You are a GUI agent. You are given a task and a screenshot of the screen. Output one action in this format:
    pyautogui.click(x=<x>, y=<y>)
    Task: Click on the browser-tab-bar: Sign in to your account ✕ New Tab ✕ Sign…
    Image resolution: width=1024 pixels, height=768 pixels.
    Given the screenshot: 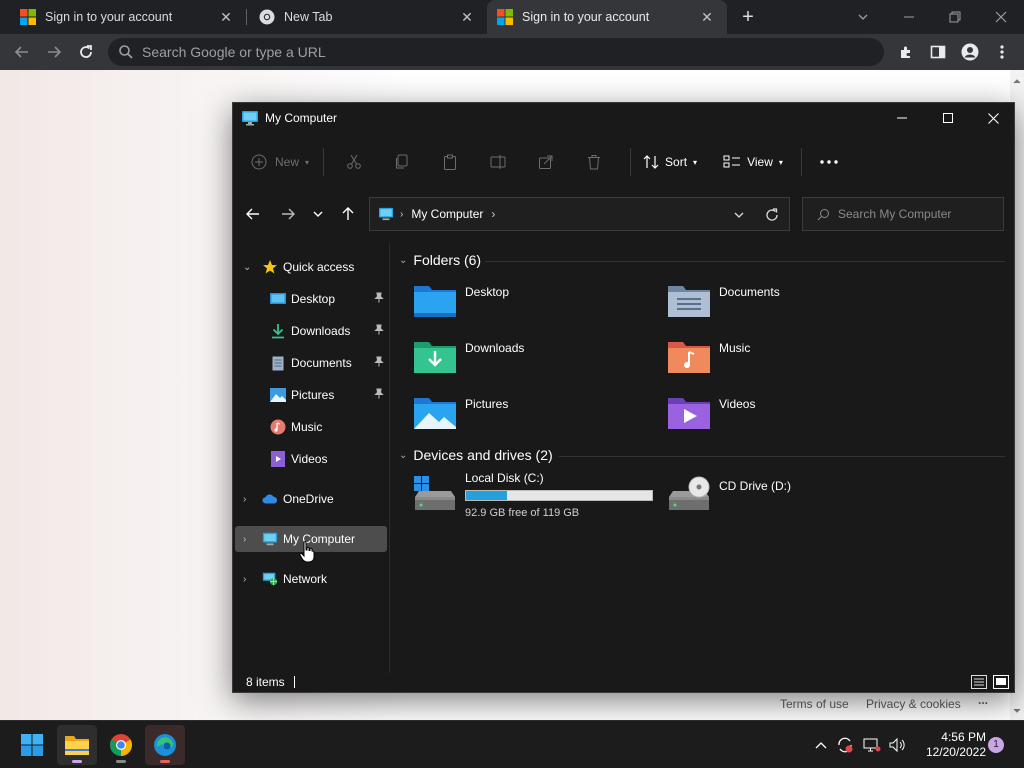 What is the action you would take?
    pyautogui.click(x=512, y=17)
    